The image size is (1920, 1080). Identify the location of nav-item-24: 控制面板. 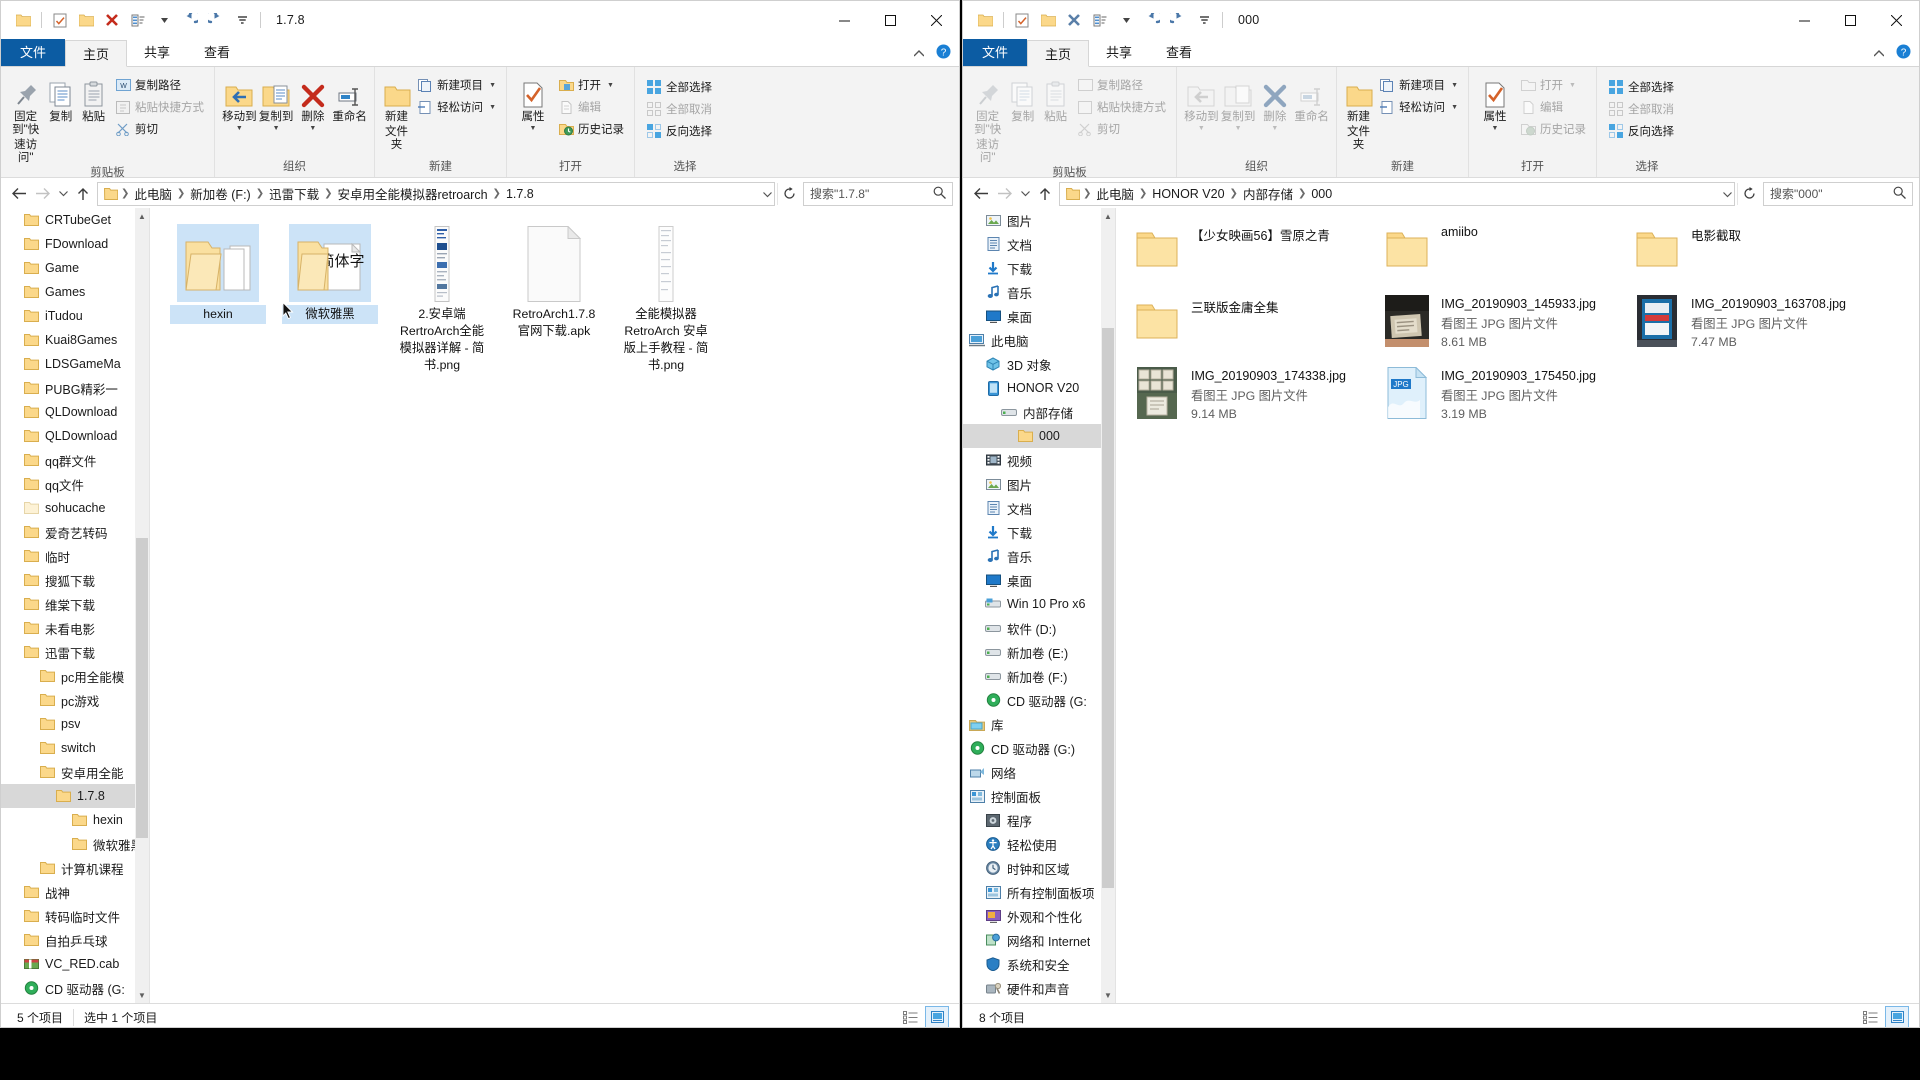
(1032, 796).